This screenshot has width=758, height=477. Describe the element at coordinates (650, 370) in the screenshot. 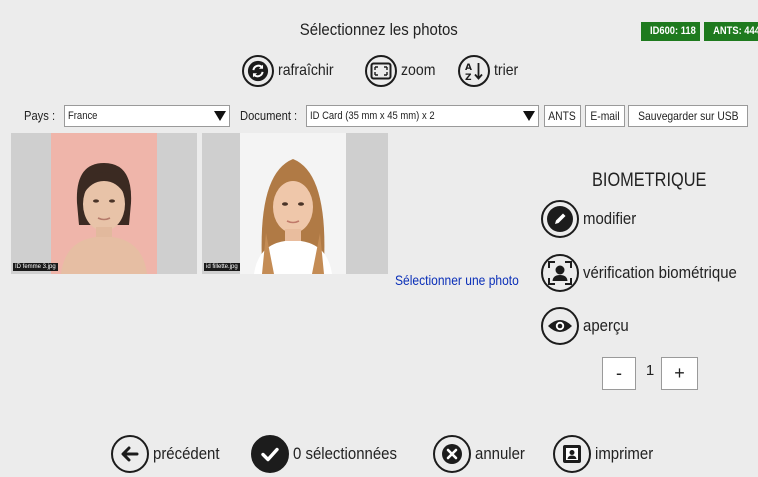

I see `quantity-value: 1` at that location.